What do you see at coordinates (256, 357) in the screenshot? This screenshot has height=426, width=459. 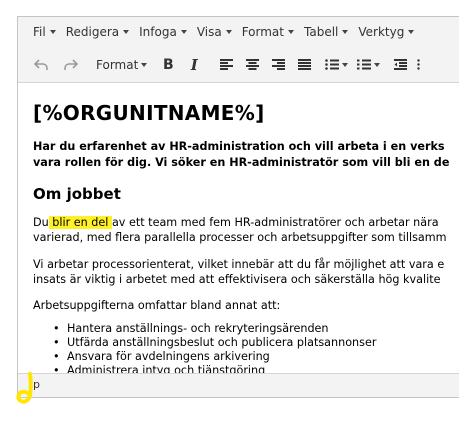 I see `list-item: Ansvara för avdelningens arkivering` at bounding box center [256, 357].